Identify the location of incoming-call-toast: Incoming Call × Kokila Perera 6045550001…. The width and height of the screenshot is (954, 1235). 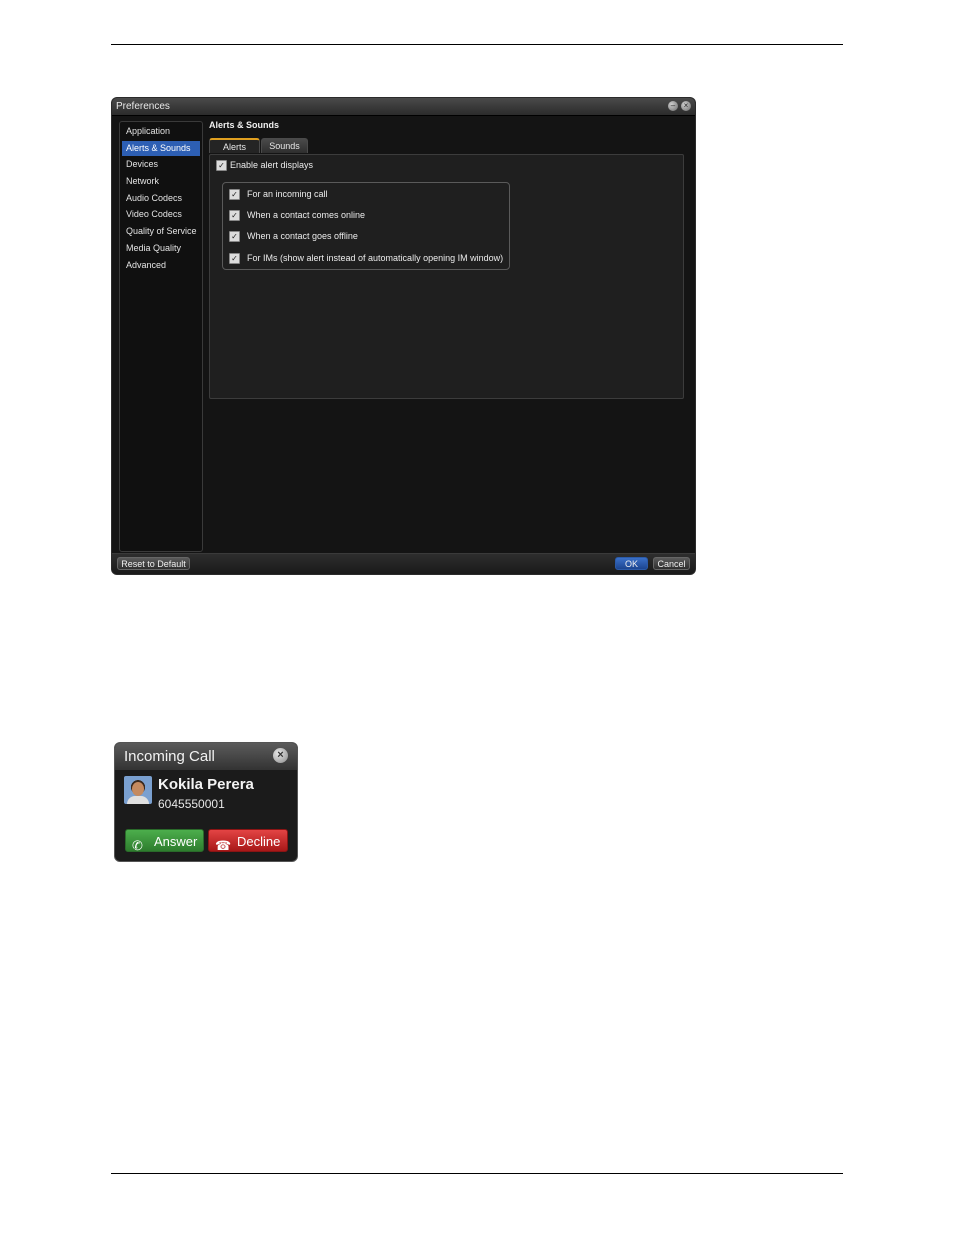
(206, 802).